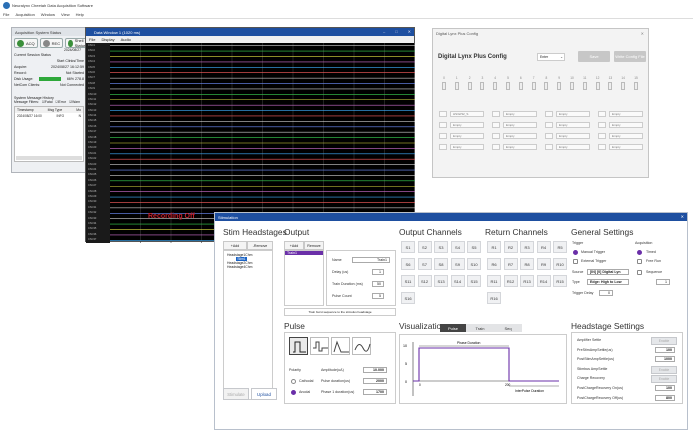 Image resolution: width=693 pixels, height=431 pixels. What do you see at coordinates (457, 264) in the screenshot?
I see `output-channels-button: S9` at bounding box center [457, 264].